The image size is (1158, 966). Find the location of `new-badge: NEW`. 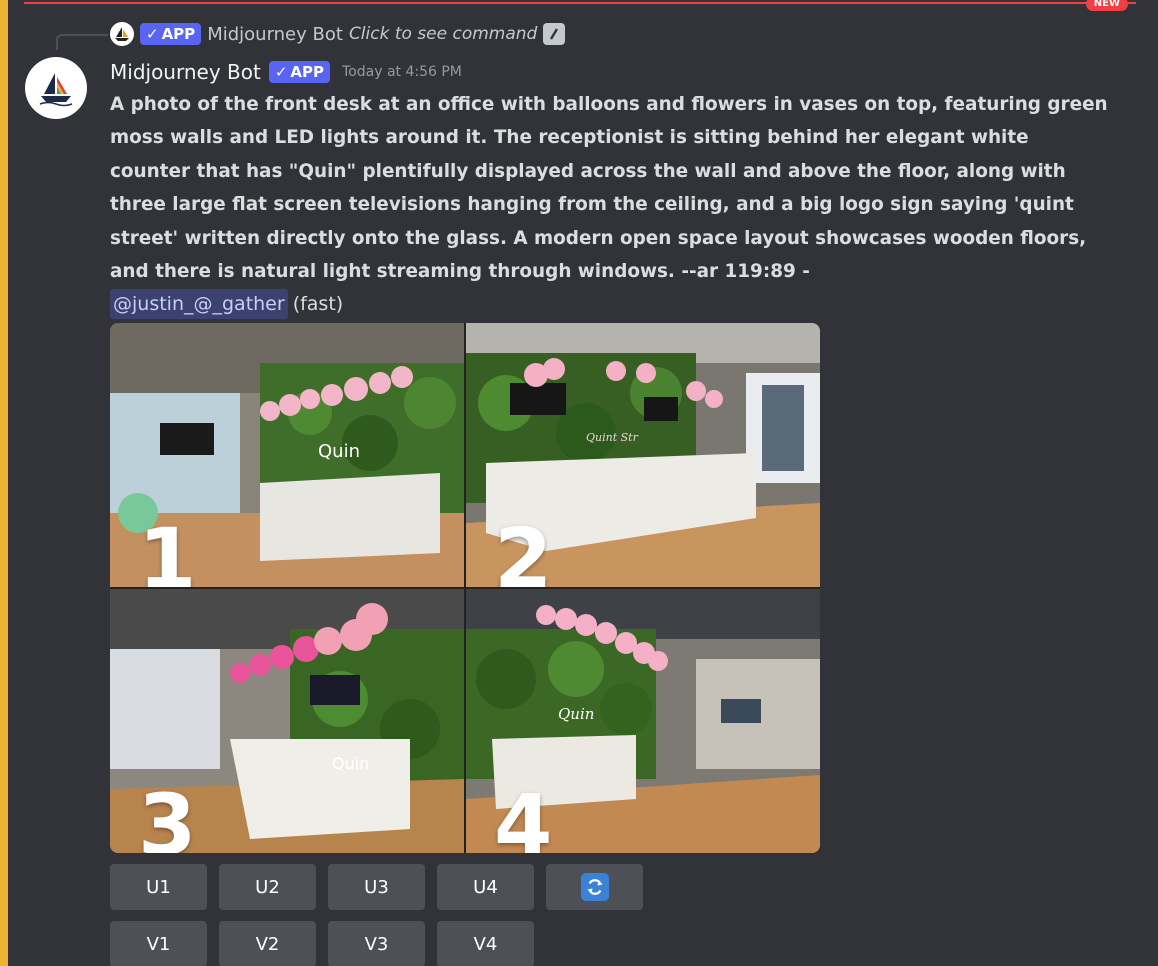

new-badge: NEW is located at coordinates (1106, 5).